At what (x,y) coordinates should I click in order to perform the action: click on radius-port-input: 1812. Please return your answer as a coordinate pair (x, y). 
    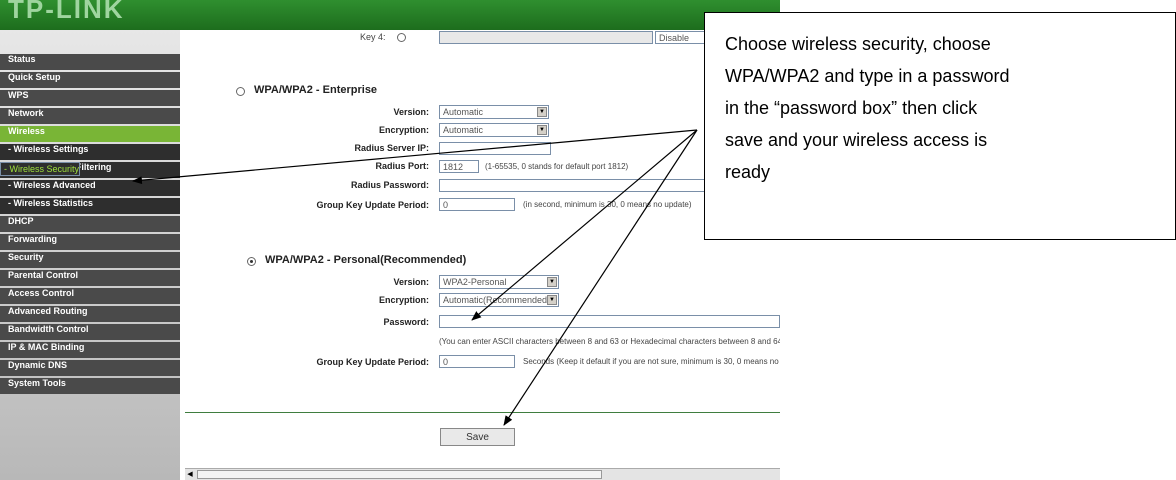
    Looking at the image, I should click on (459, 166).